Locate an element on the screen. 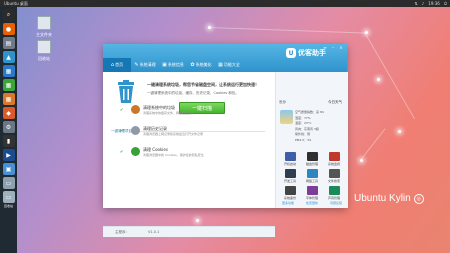 The image size is (450, 253). document-icon: ▦ is located at coordinates (8, 71).